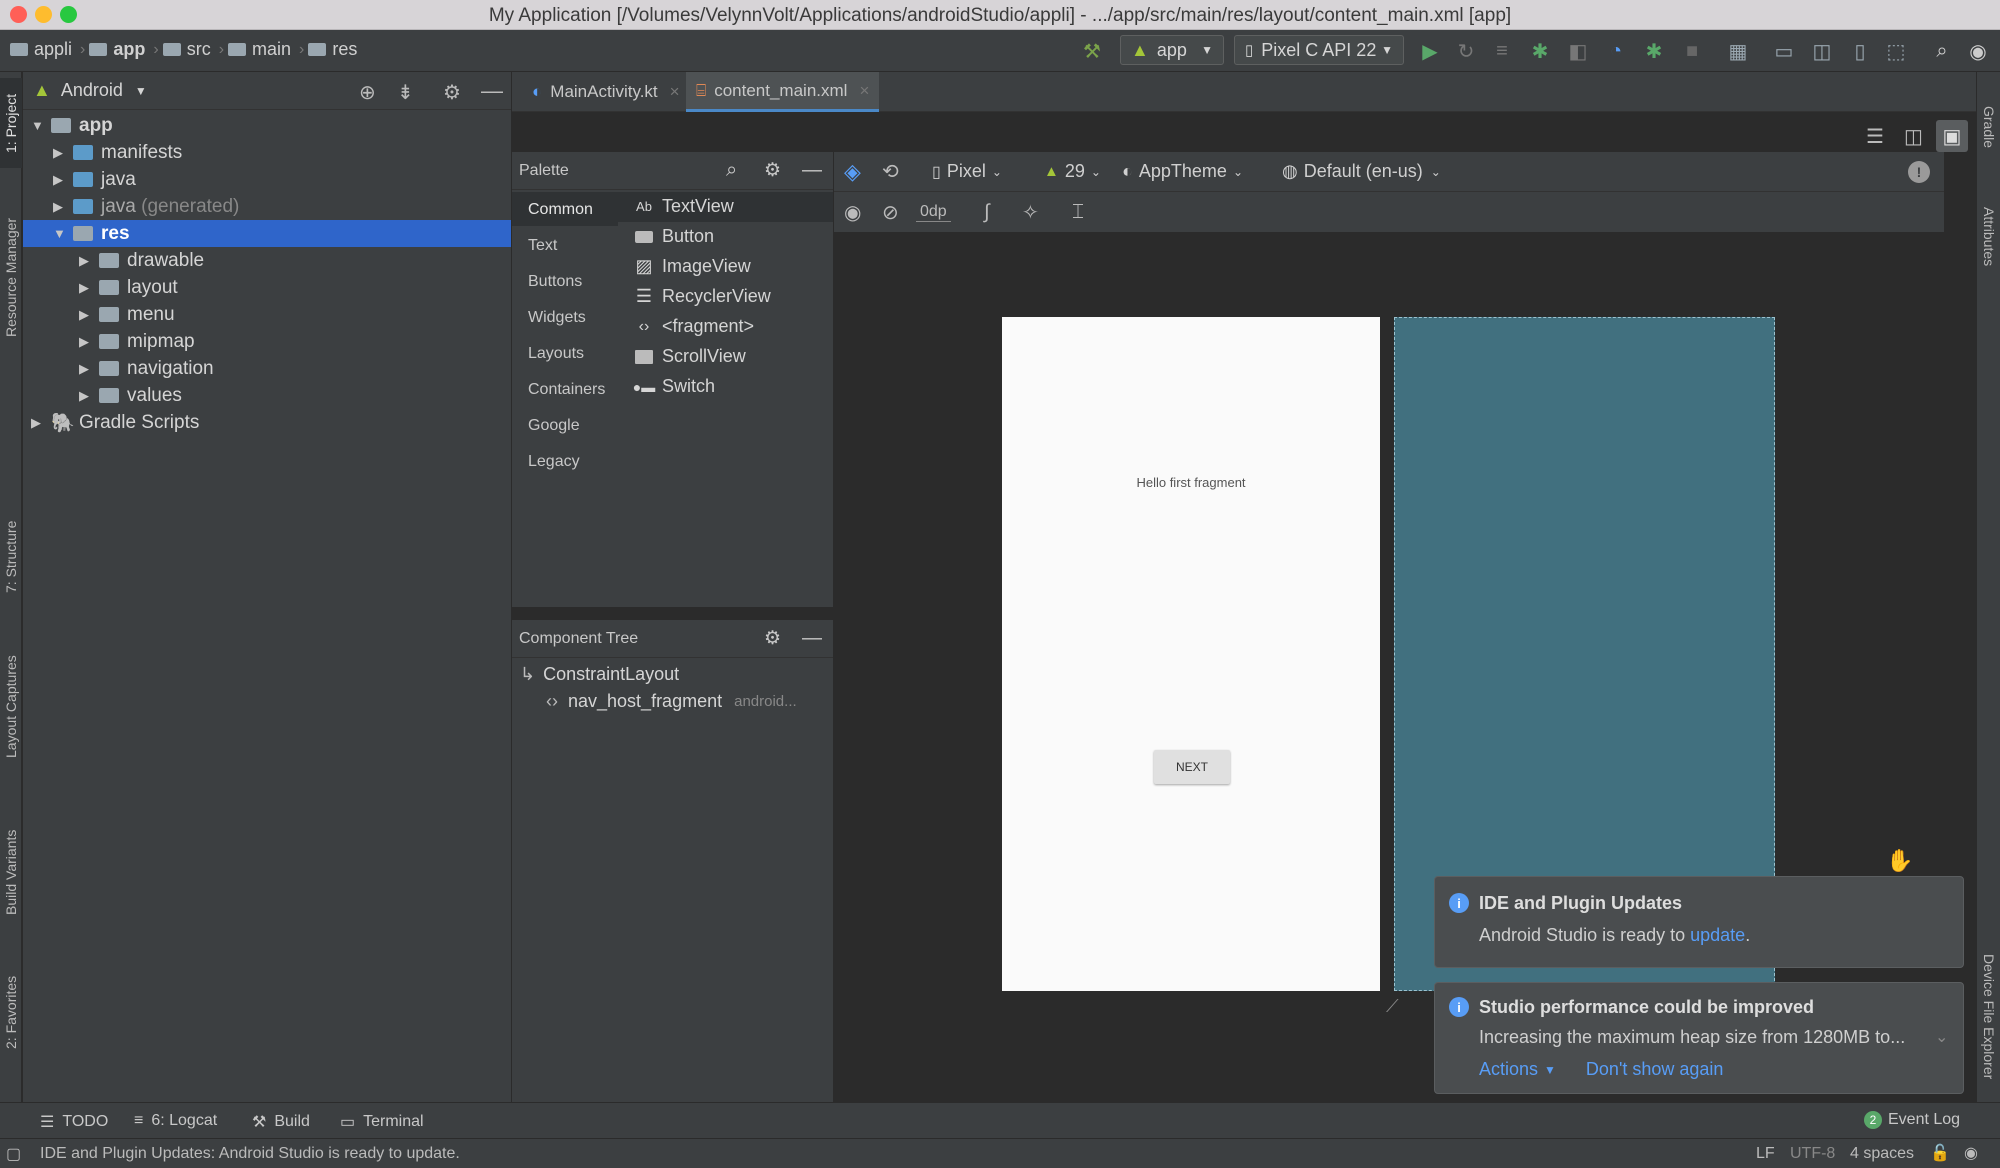 The image size is (2000, 1168). What do you see at coordinates (566, 390) in the screenshot?
I see `category-containers: Containers` at bounding box center [566, 390].